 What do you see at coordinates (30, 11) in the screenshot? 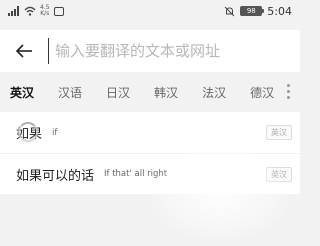
I see `wifi-icon` at bounding box center [30, 11].